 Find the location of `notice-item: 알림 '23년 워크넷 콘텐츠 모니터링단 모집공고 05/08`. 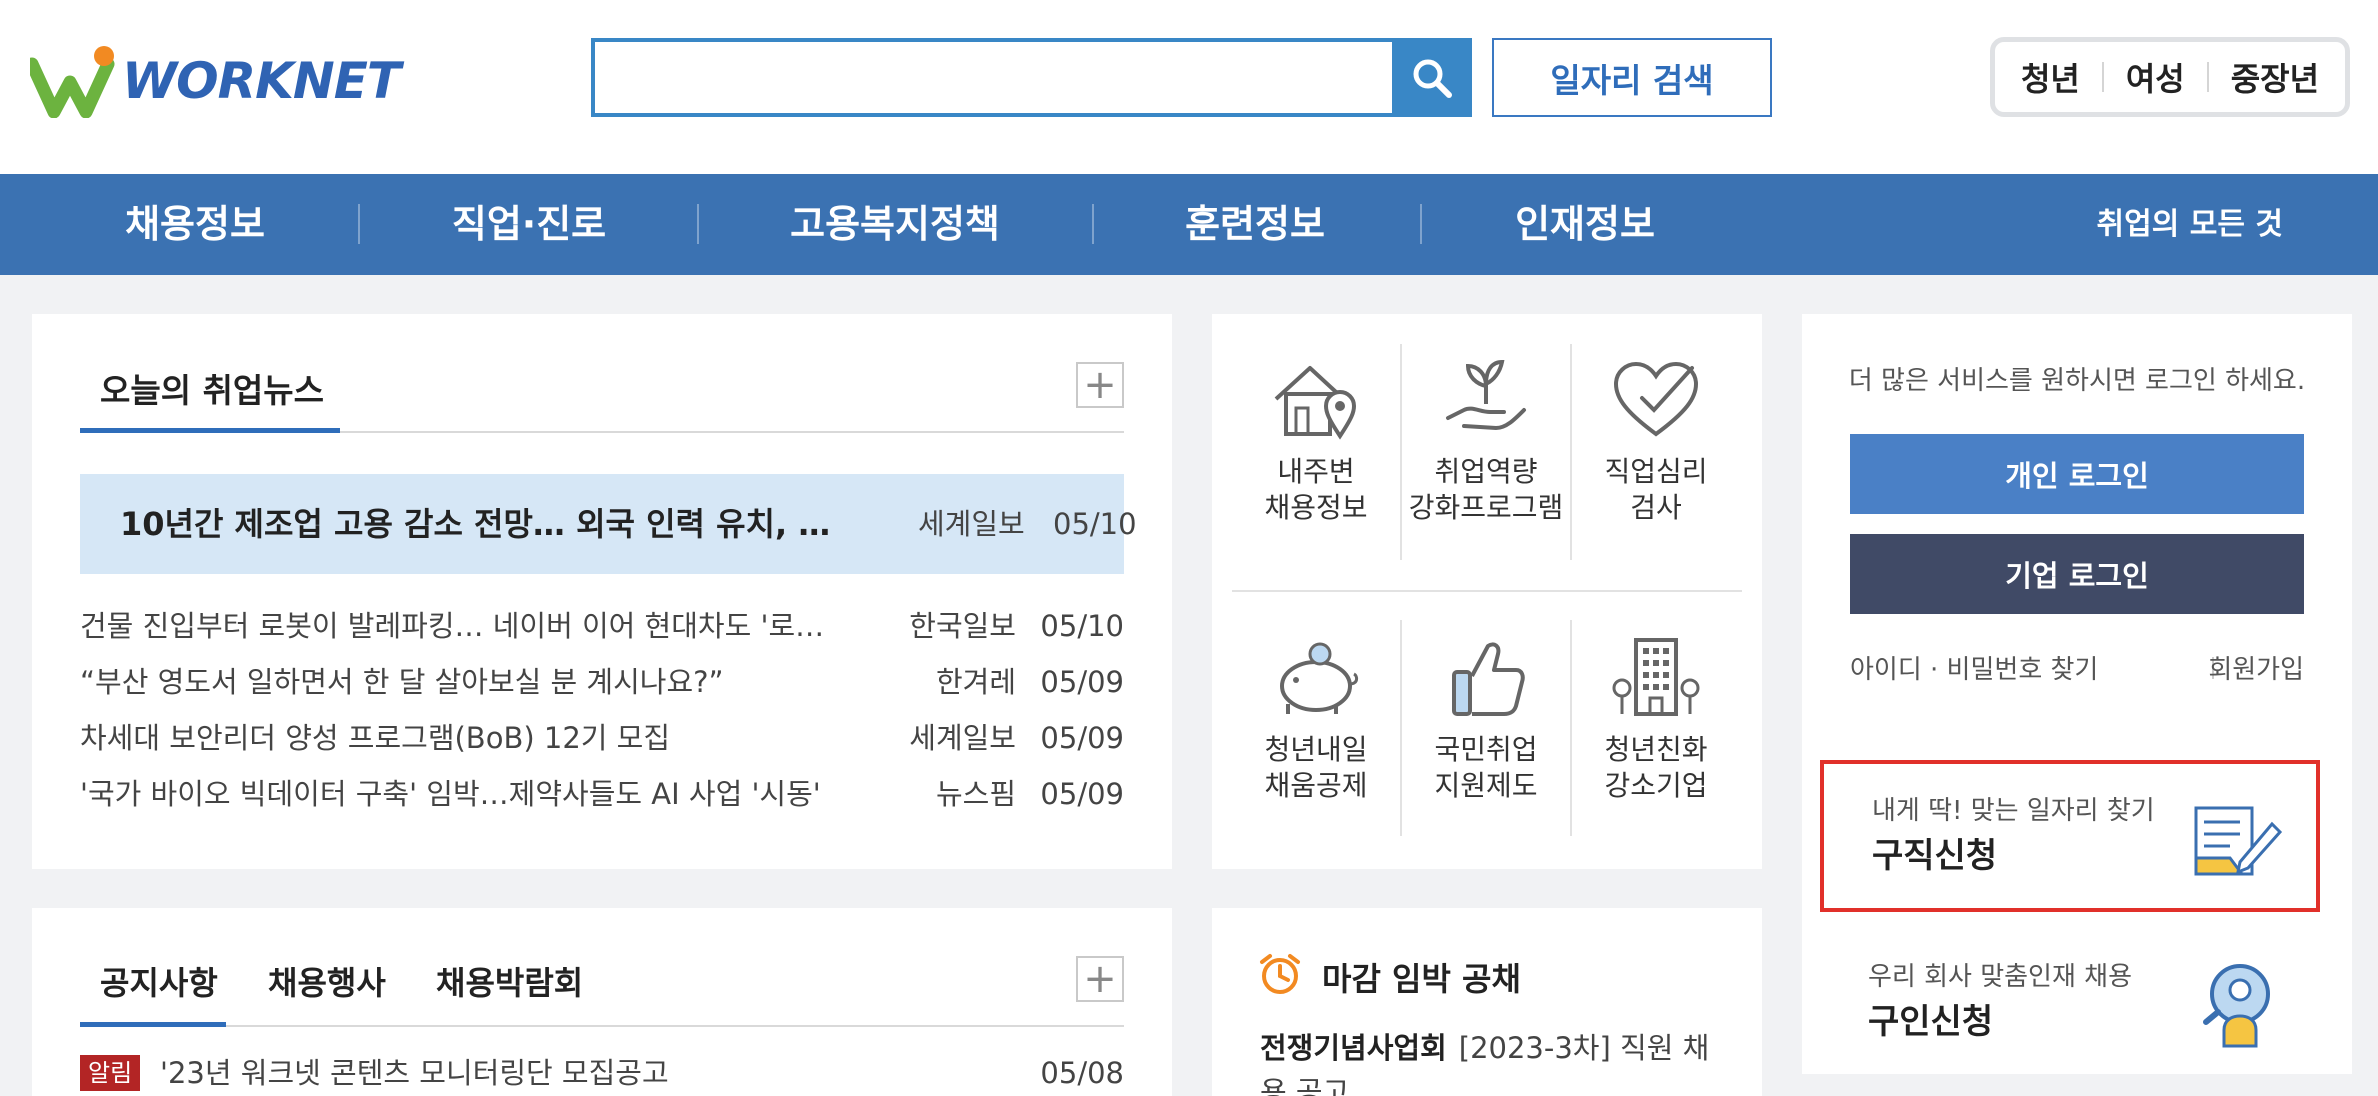

notice-item: 알림 '23년 워크넷 콘텐츠 모니터링단 모집공고 05/08 is located at coordinates (602, 1073).